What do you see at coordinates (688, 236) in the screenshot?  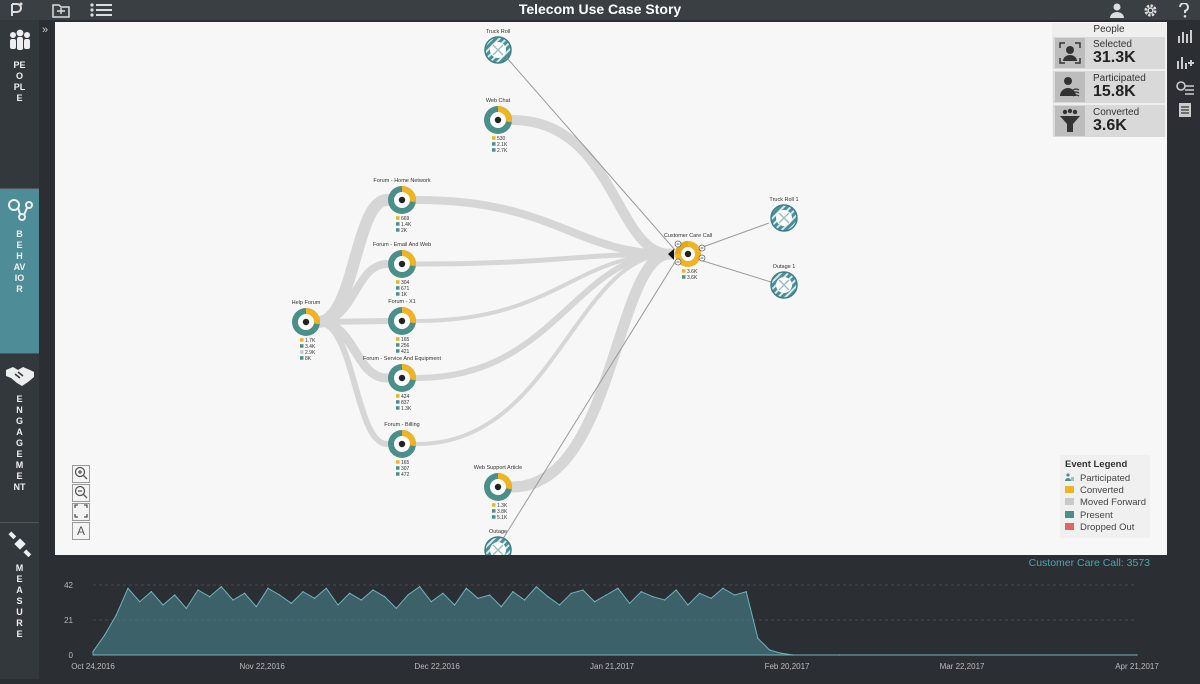 I see `node-label: Customer Care Call` at bounding box center [688, 236].